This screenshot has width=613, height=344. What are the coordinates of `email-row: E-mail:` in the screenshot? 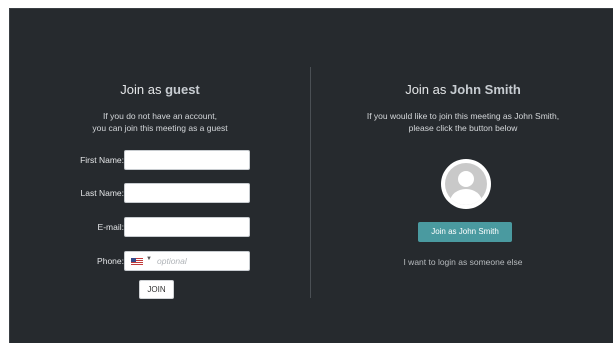 It's located at (160, 227).